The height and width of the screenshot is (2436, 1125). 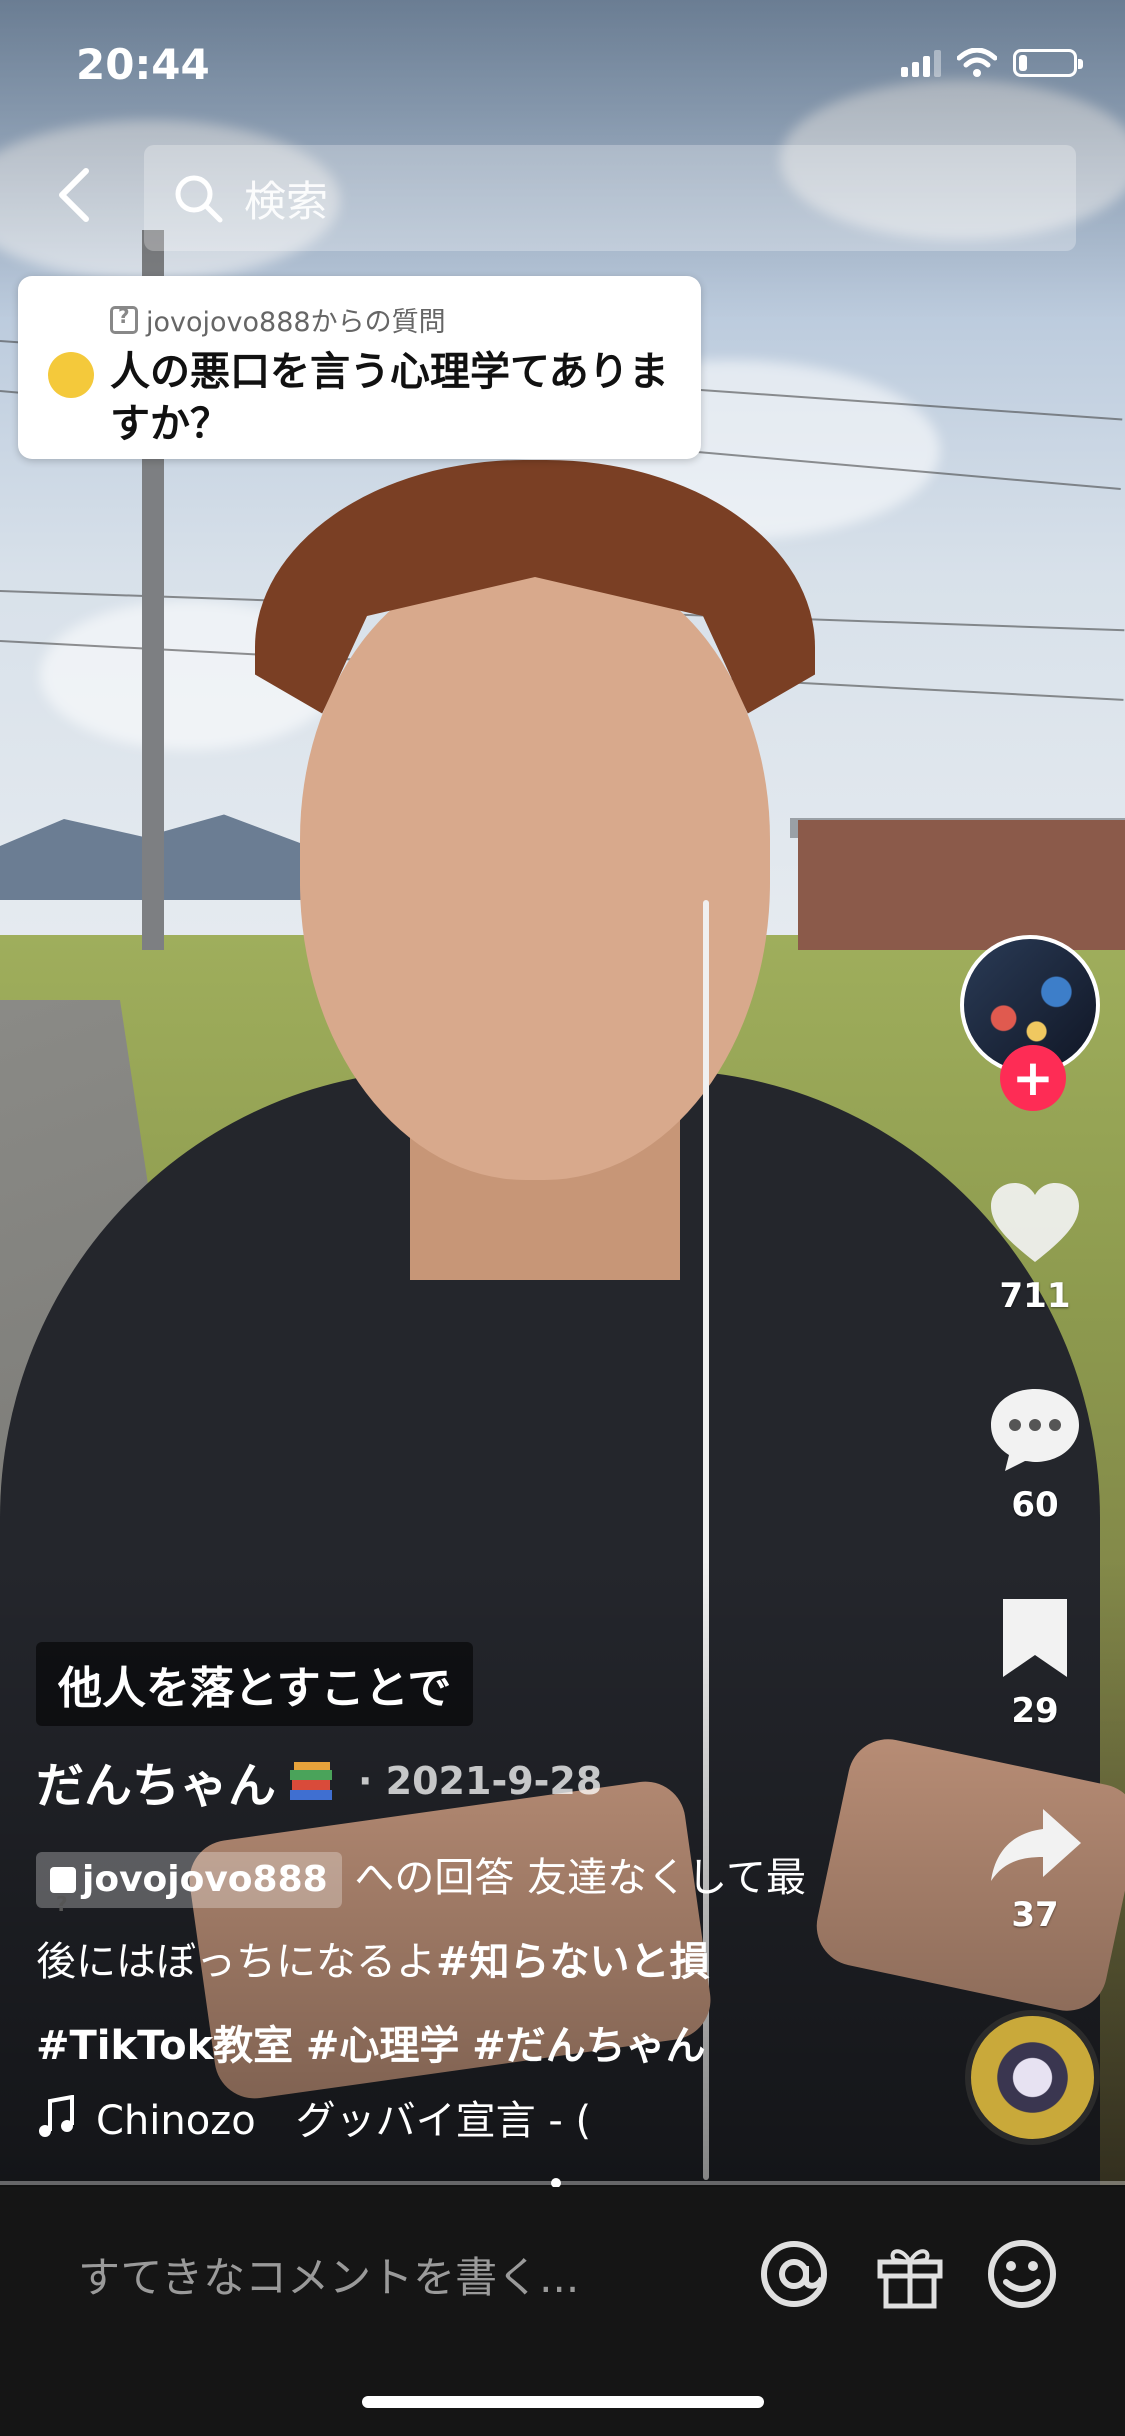 What do you see at coordinates (156, 1781) in the screenshot?
I see `creator-username: だんちゃん` at bounding box center [156, 1781].